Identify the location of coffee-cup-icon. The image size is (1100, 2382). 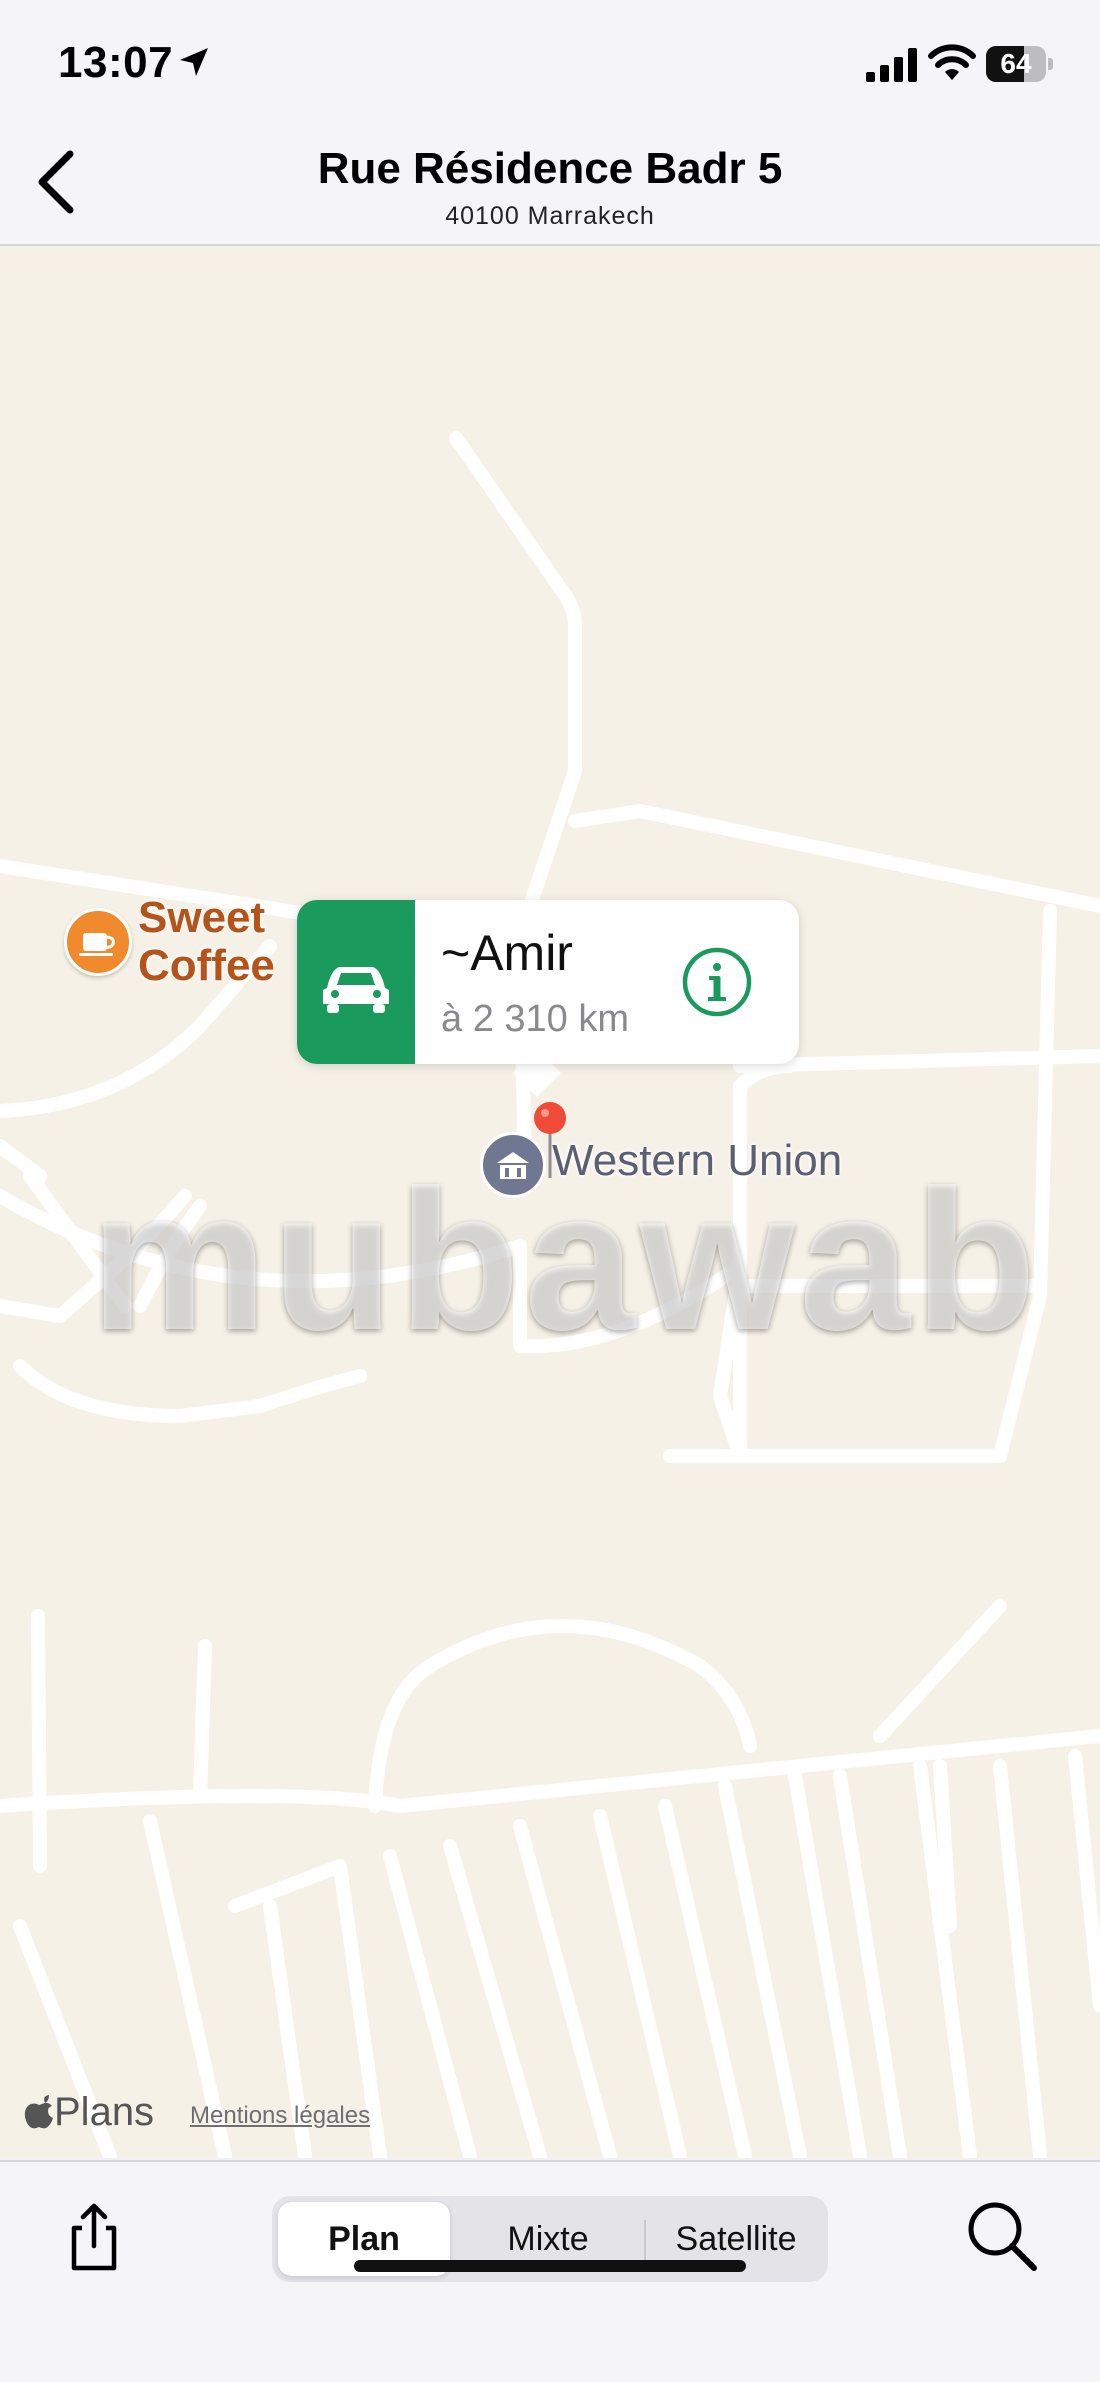
(98, 942).